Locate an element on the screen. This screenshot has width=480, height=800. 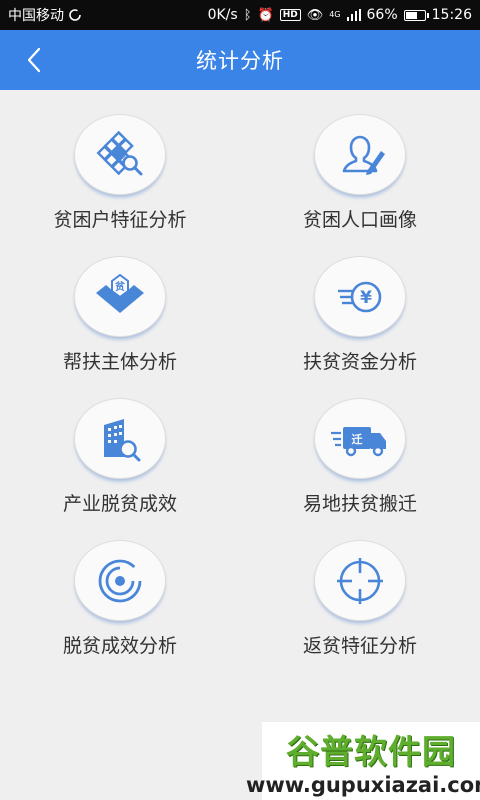
chevron-left-icon is located at coordinates (34, 60).